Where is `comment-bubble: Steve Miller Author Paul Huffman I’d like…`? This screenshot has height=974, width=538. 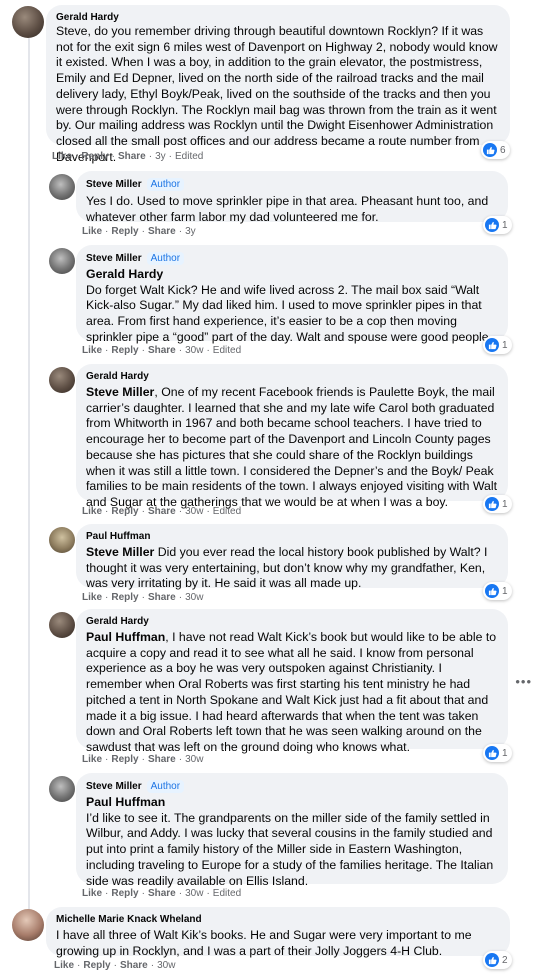
comment-bubble: Steve Miller Author Paul Huffman I’d like… is located at coordinates (292, 830).